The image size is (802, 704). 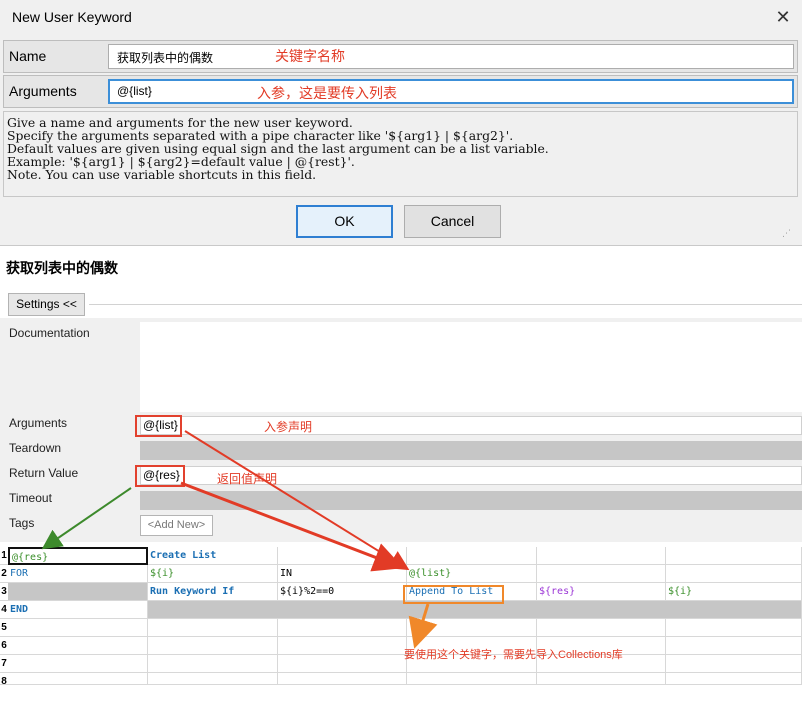 I want to click on teardown-field, so click(x=471, y=450).